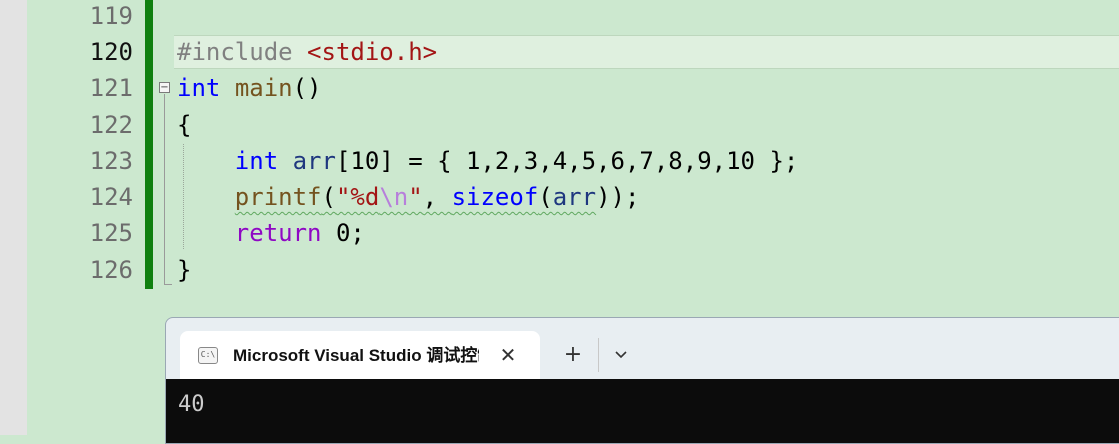  I want to click on line-number: 119, so click(111, 16).